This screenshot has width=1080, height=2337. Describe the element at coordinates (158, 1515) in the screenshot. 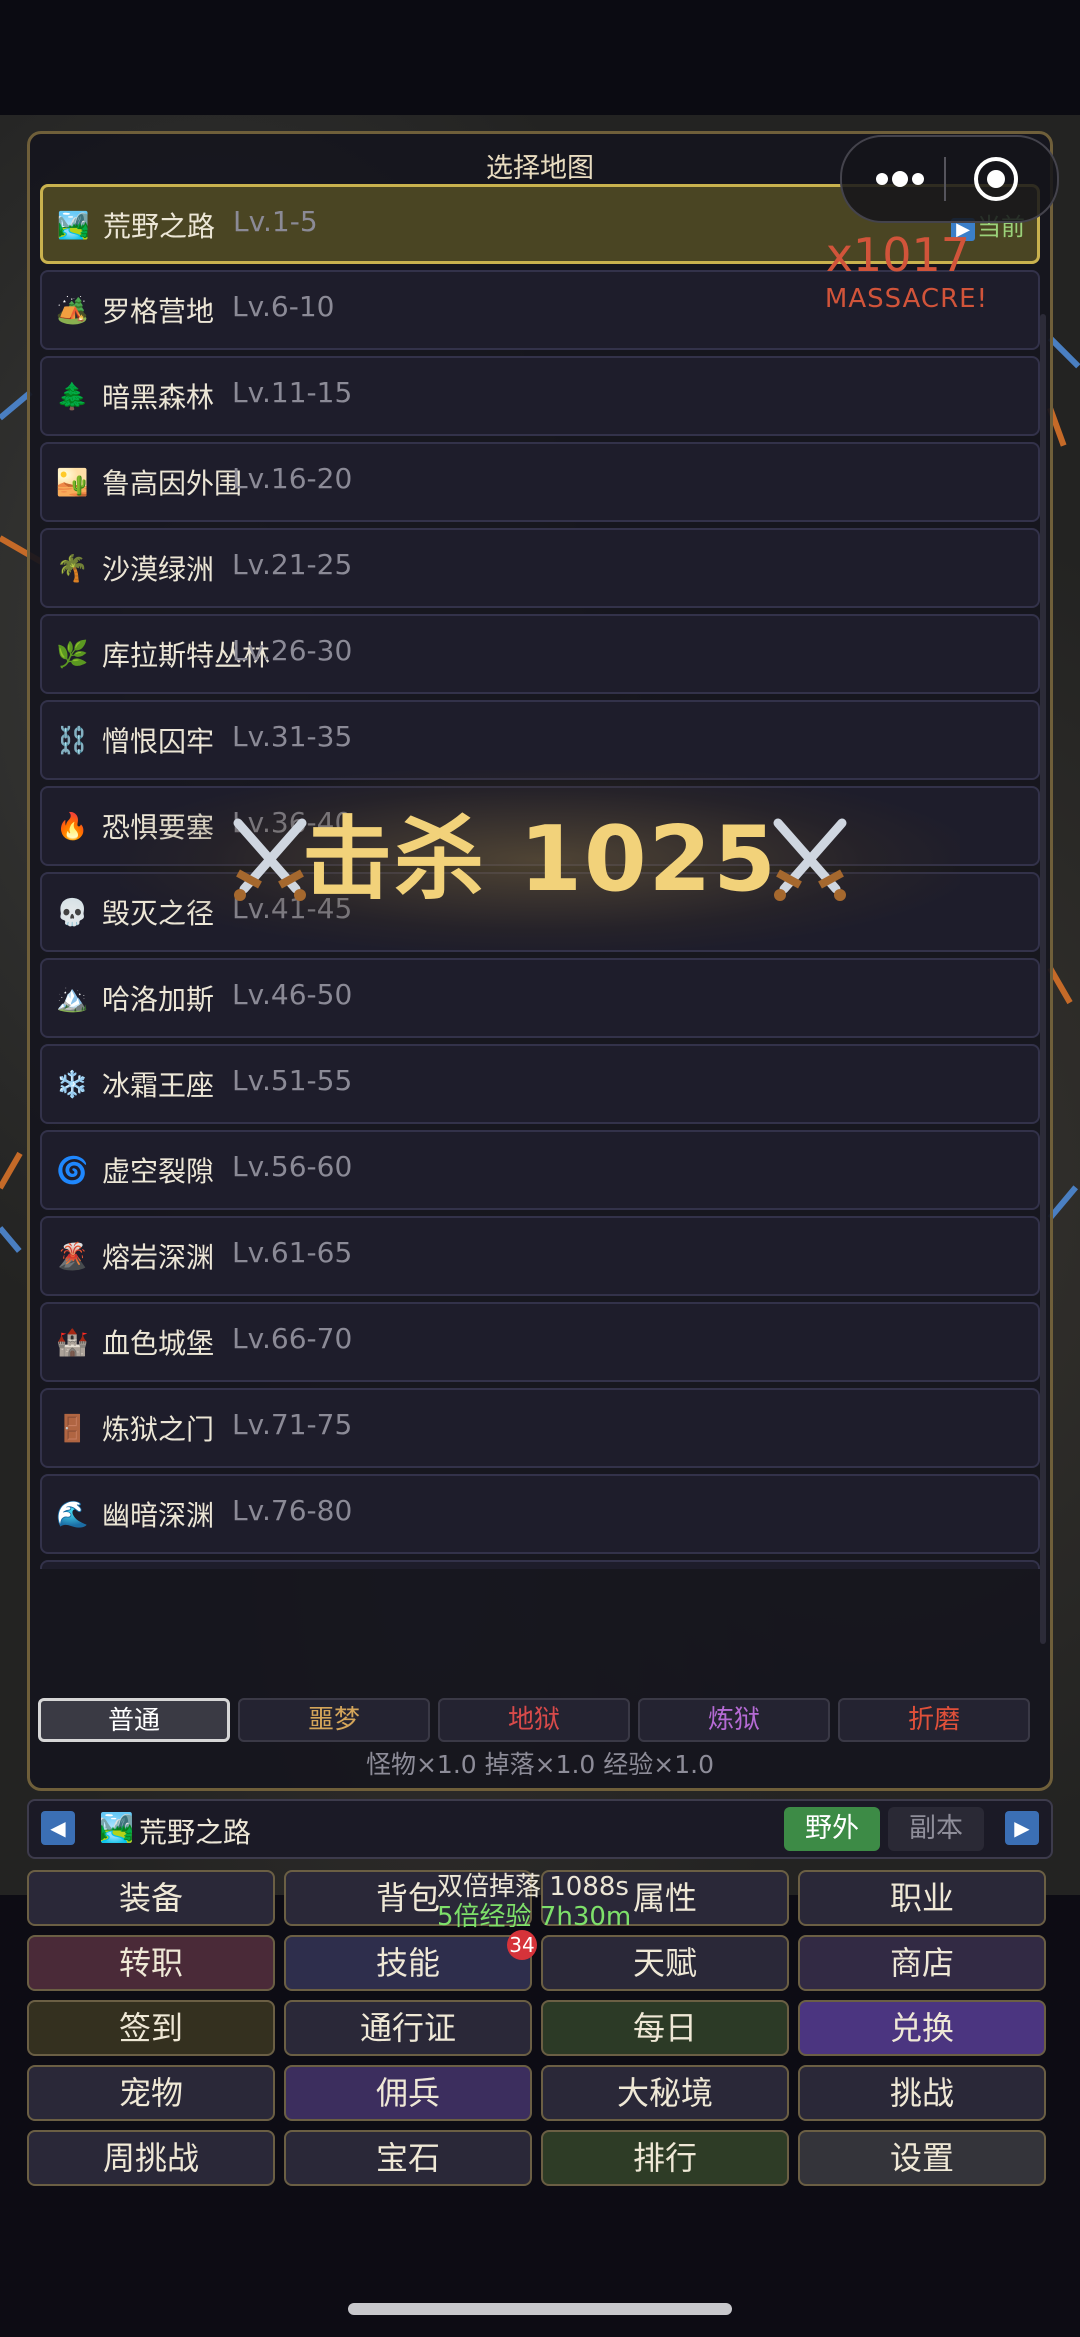

I see `map-name: 幽暗深渊` at that location.